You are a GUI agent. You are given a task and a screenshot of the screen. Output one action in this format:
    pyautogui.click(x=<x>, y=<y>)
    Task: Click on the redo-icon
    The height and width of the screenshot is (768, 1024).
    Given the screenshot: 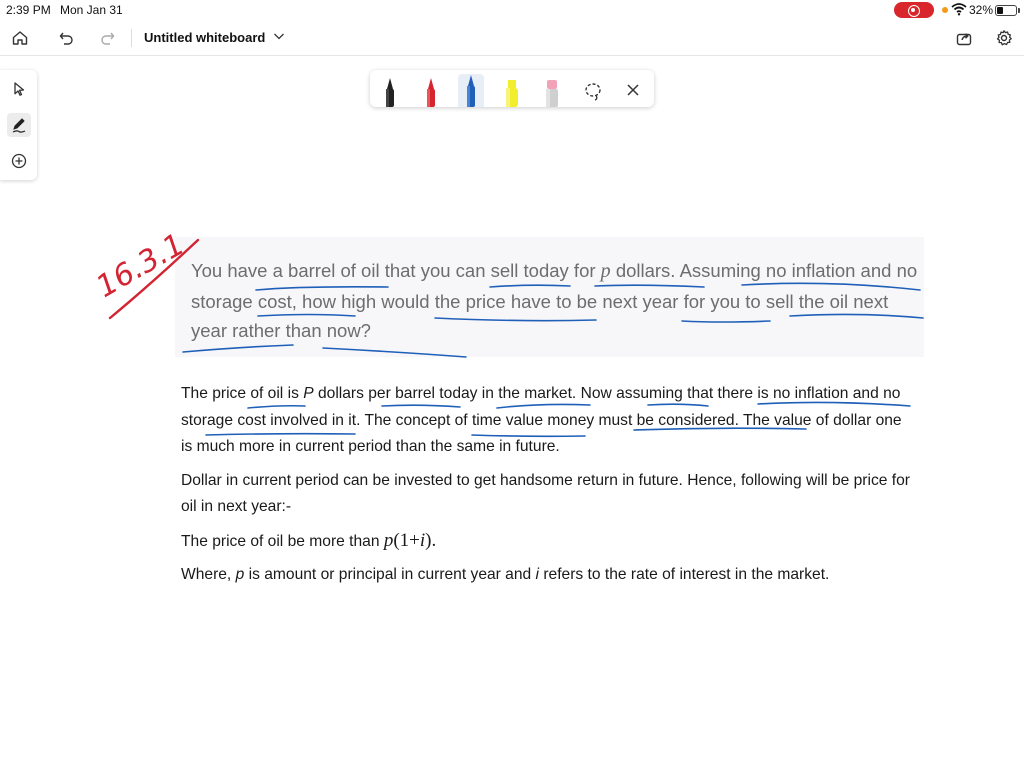 What is the action you would take?
    pyautogui.click(x=108, y=38)
    